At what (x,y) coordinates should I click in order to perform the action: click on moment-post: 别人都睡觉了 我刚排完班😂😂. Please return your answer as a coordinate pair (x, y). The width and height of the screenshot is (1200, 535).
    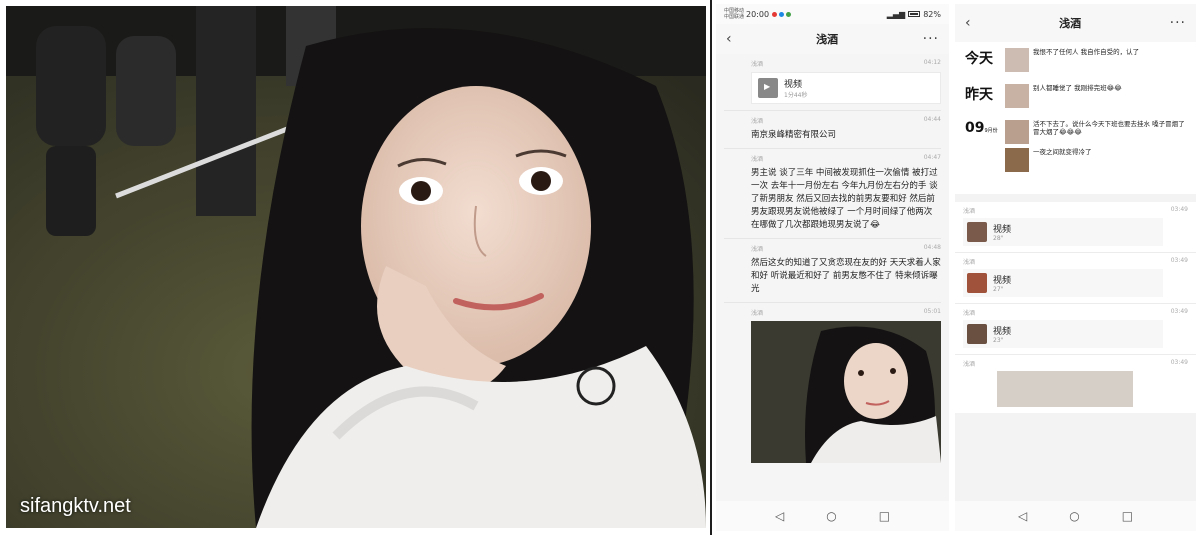
    Looking at the image, I should click on (1095, 96).